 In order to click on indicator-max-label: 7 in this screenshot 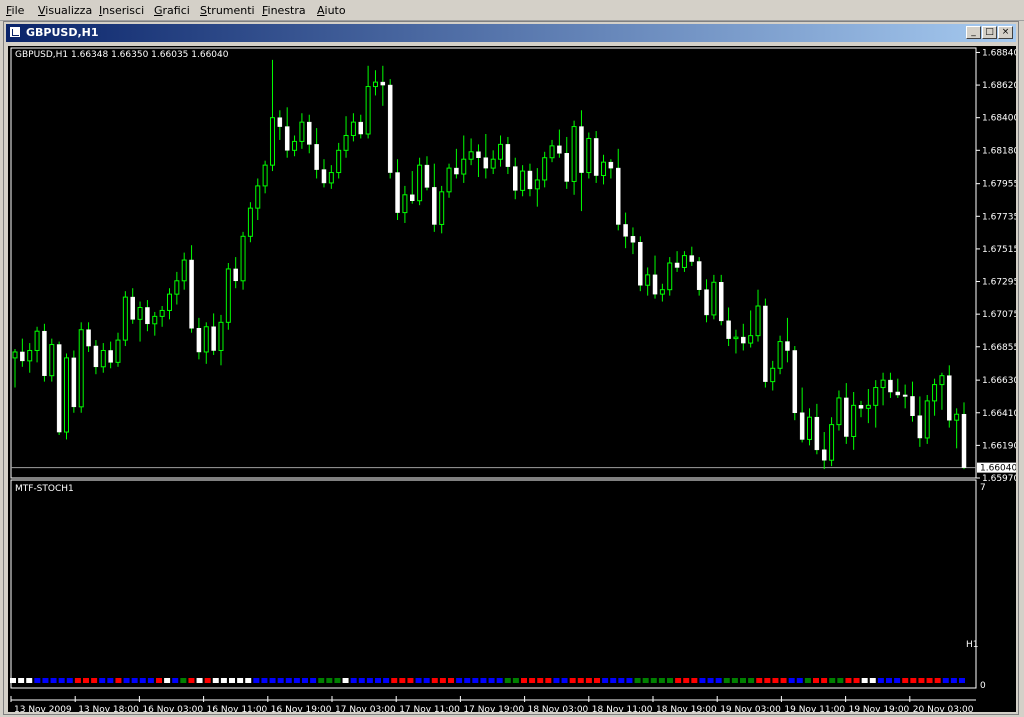, I will do `click(983, 488)`.